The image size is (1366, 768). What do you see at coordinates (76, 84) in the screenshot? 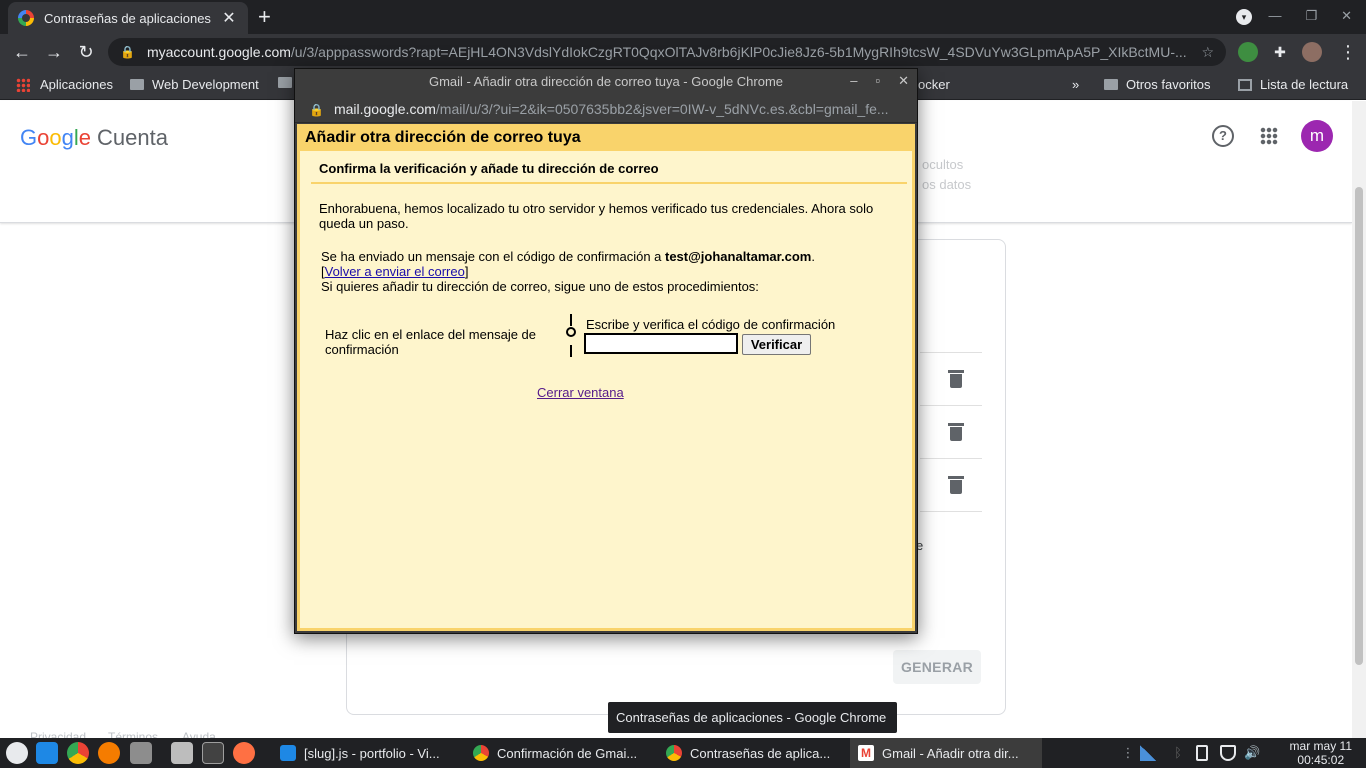
I see `bookmark-apps-label: Aplicaciones` at bounding box center [76, 84].